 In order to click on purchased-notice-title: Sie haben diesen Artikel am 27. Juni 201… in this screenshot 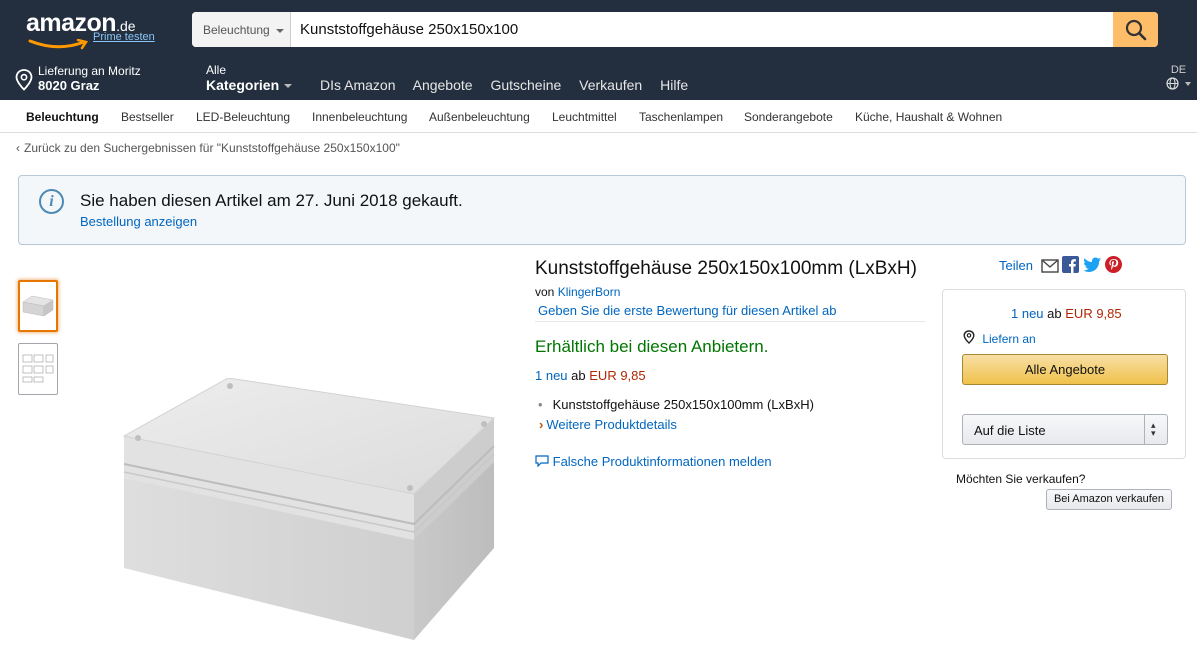, I will do `click(271, 200)`.